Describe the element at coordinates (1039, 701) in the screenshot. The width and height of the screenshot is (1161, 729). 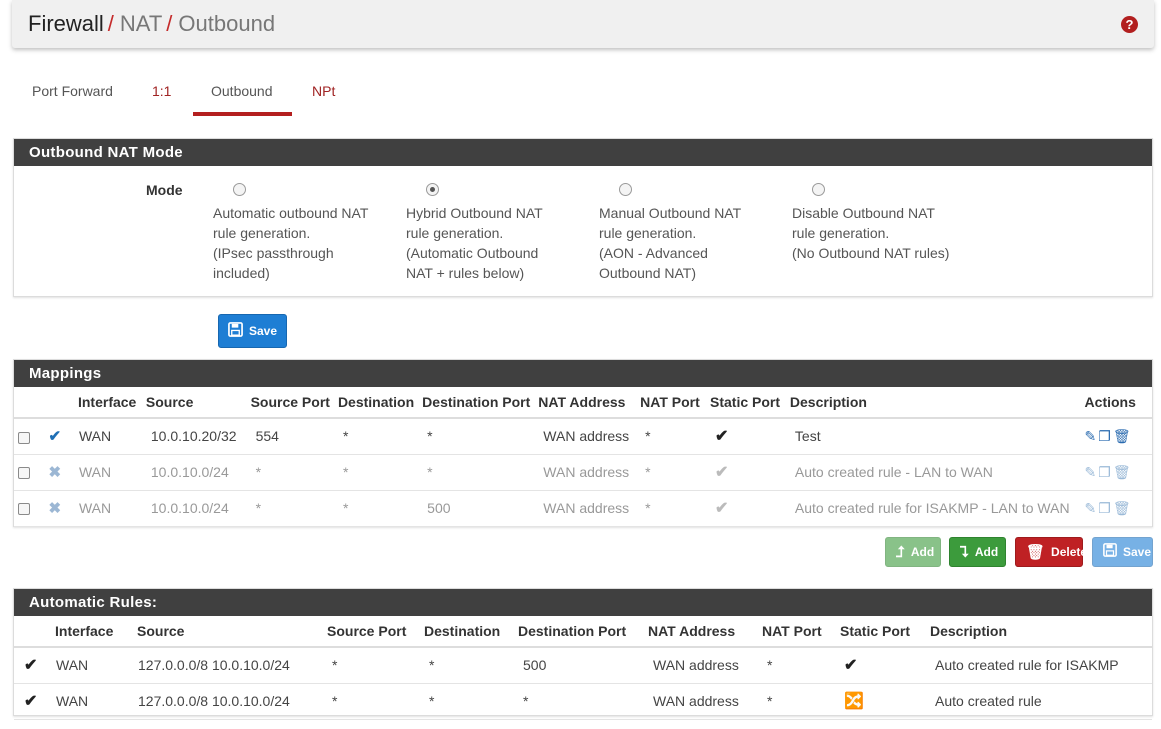
I see `cell-description: Auto created rule` at that location.